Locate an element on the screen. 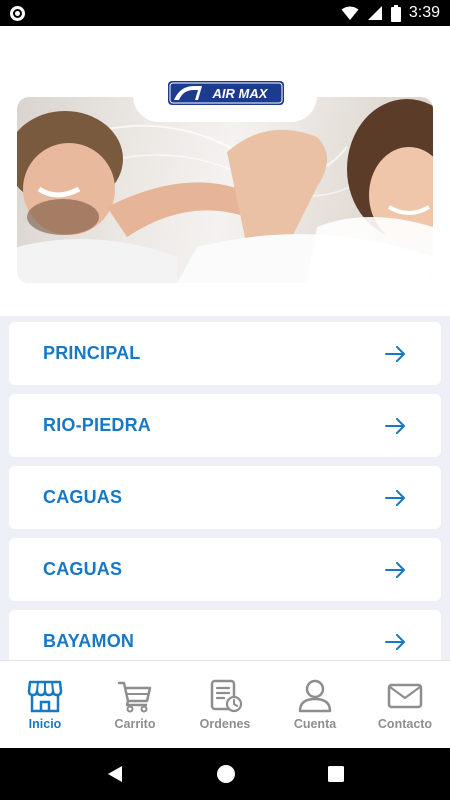 This screenshot has width=450, height=800. orders-icon is located at coordinates (226, 696).